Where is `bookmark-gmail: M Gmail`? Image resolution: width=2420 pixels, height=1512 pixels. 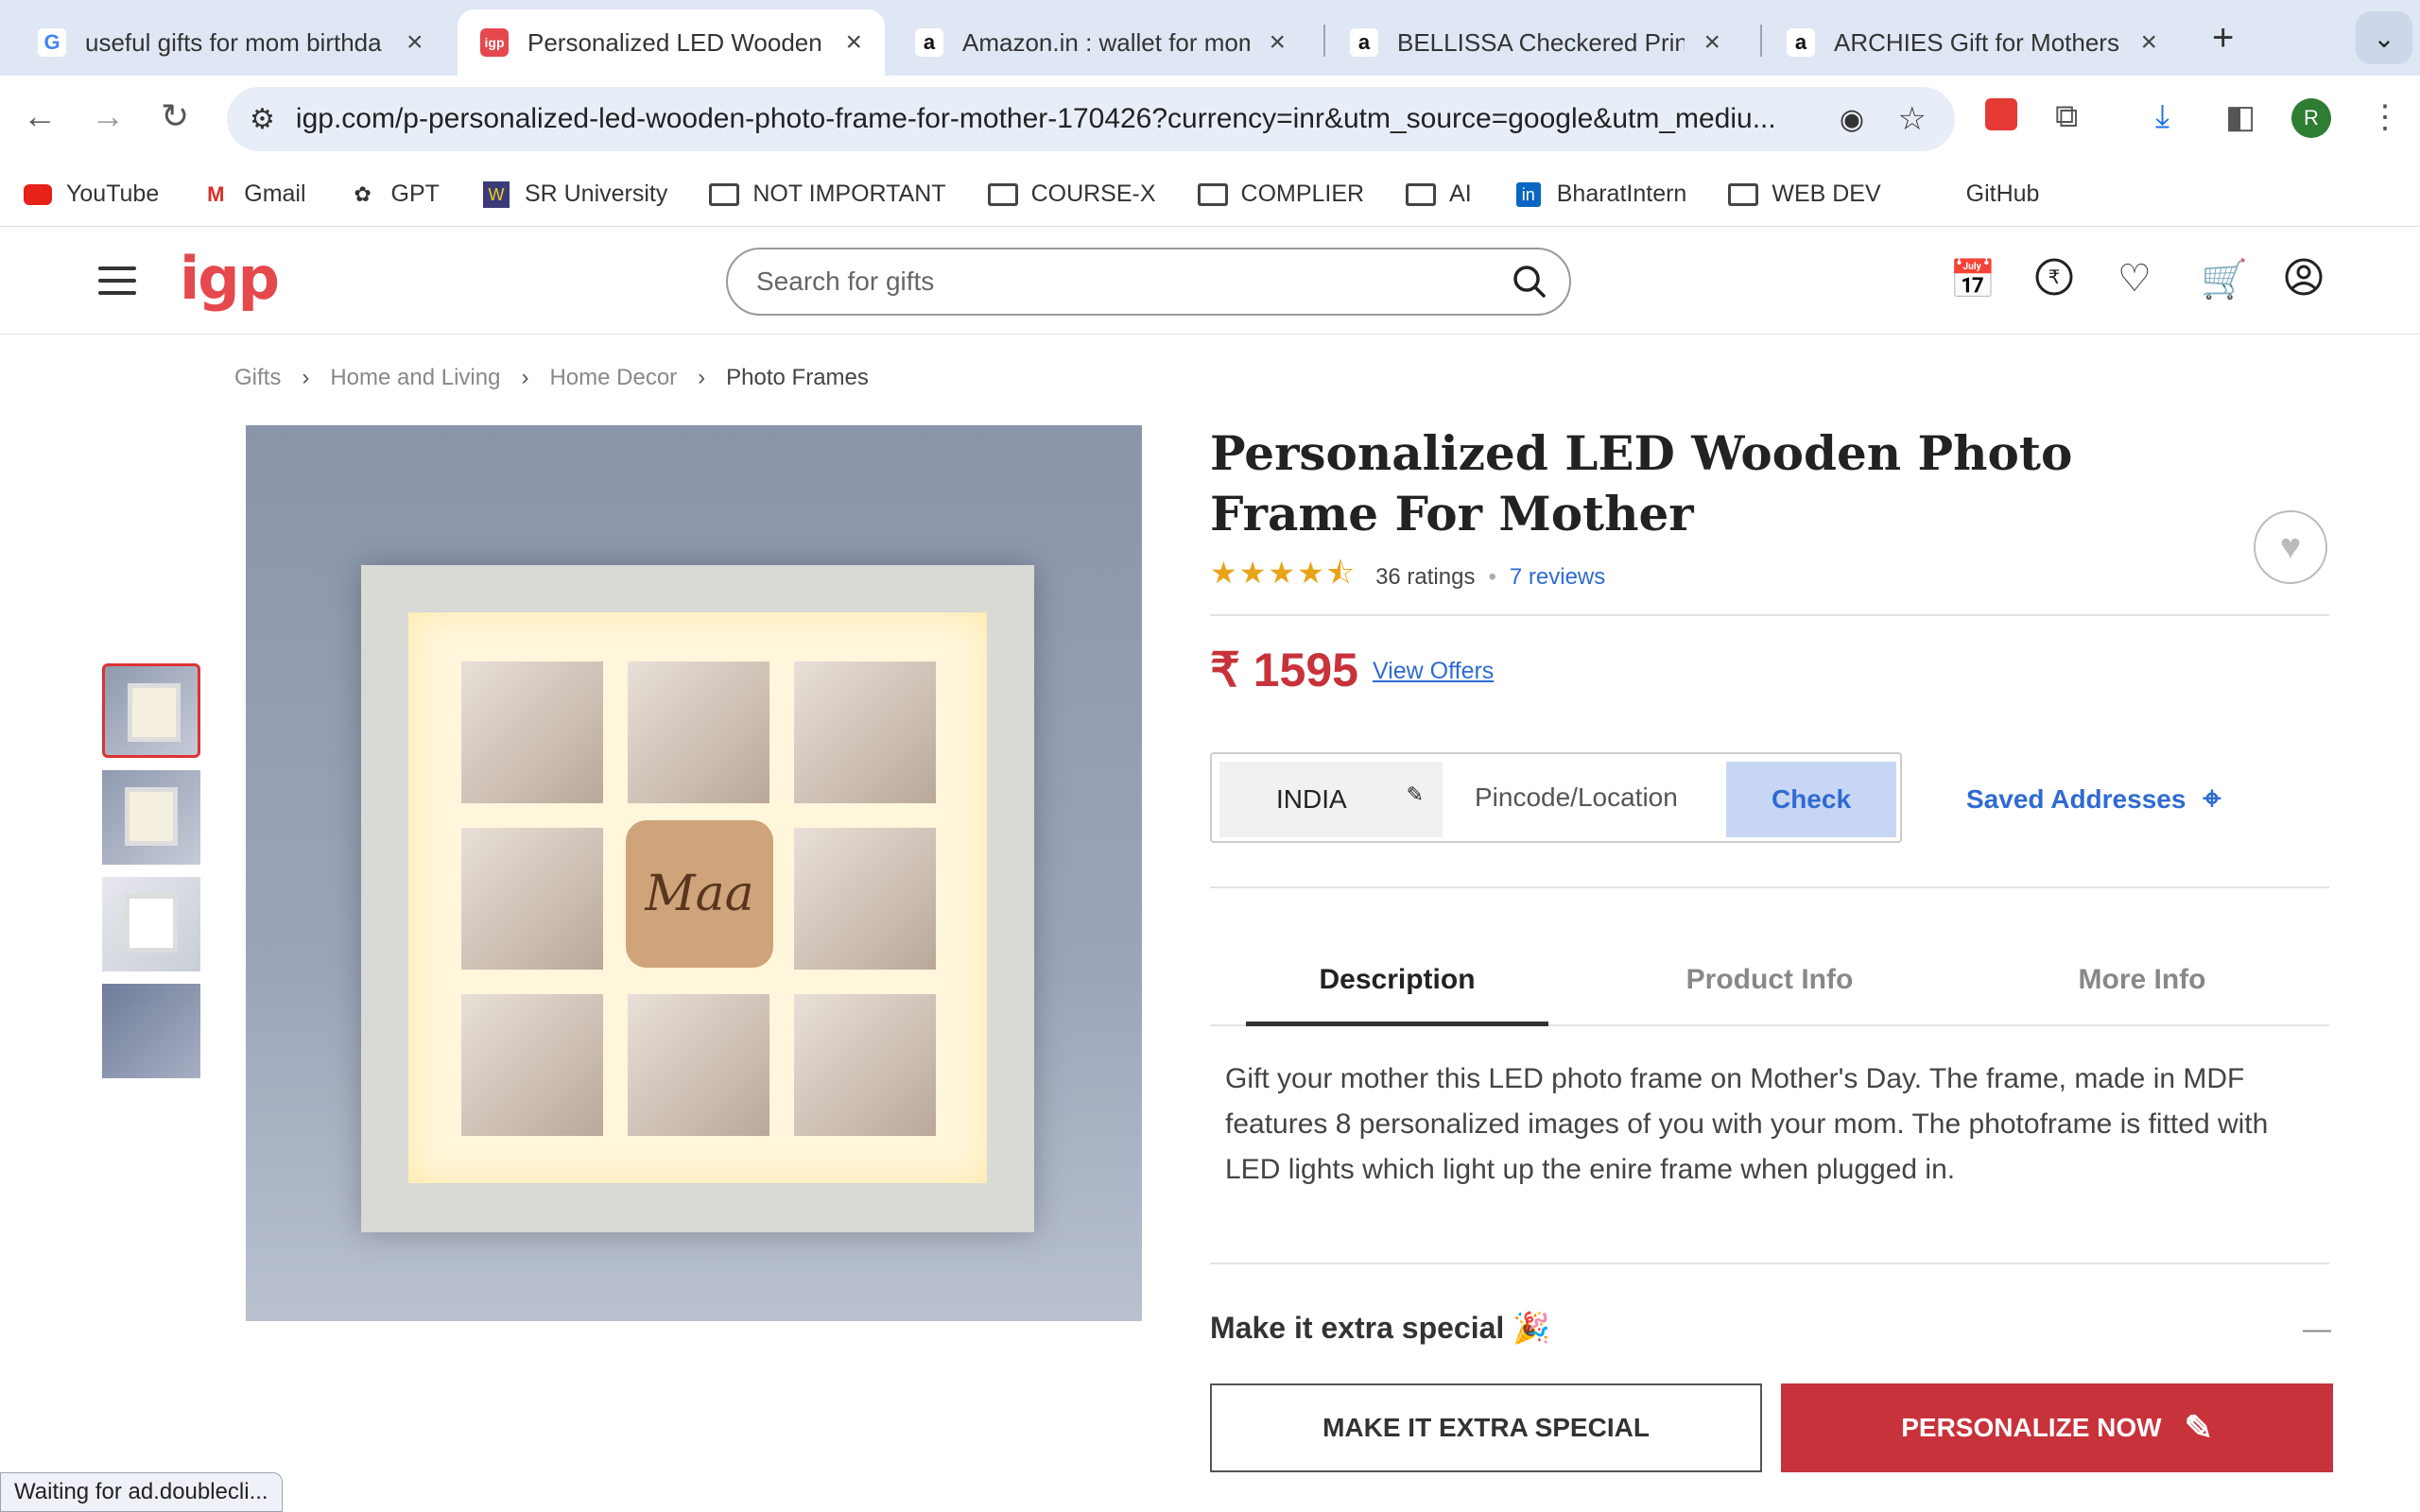 bookmark-gmail: M Gmail is located at coordinates (252, 194).